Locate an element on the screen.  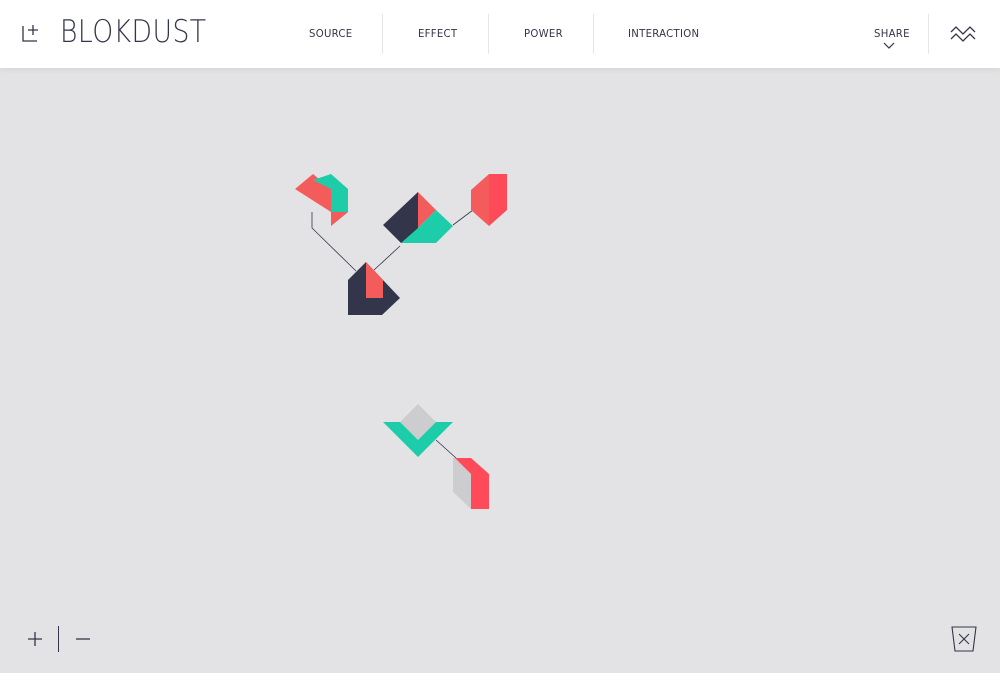
nav-effect: EFFECT is located at coordinates (437, 33).